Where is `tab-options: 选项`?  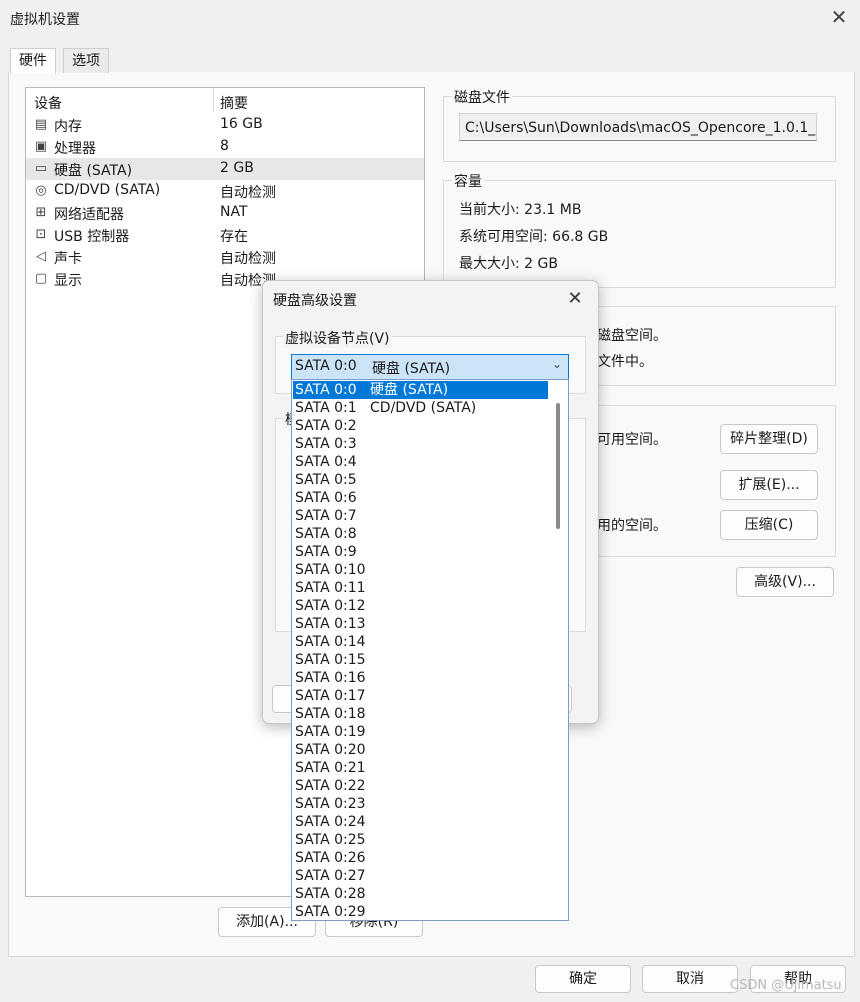
tab-options: 选项 is located at coordinates (86, 60).